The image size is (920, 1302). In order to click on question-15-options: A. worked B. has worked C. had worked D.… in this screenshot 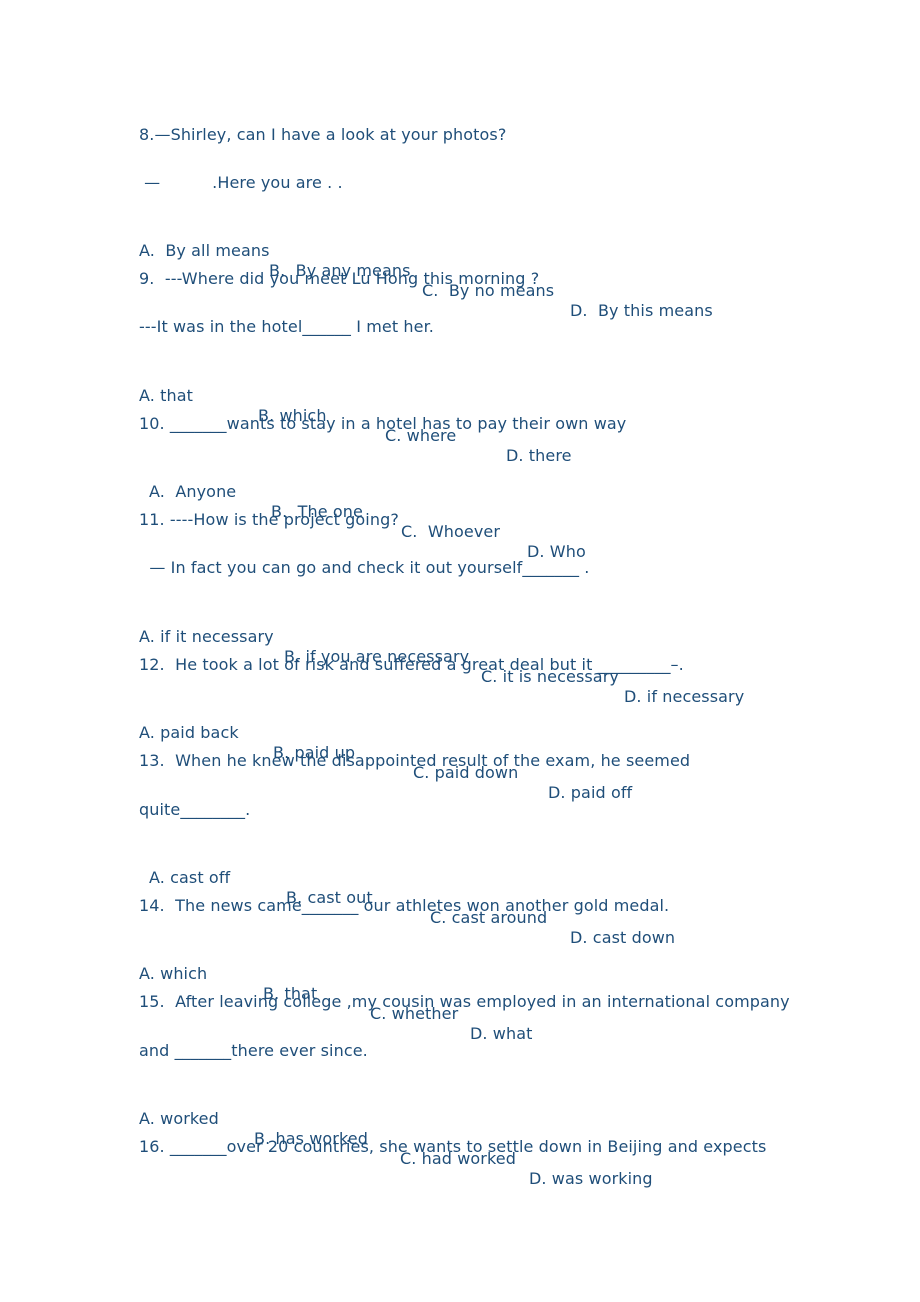, I will do `click(396, 1138)`.